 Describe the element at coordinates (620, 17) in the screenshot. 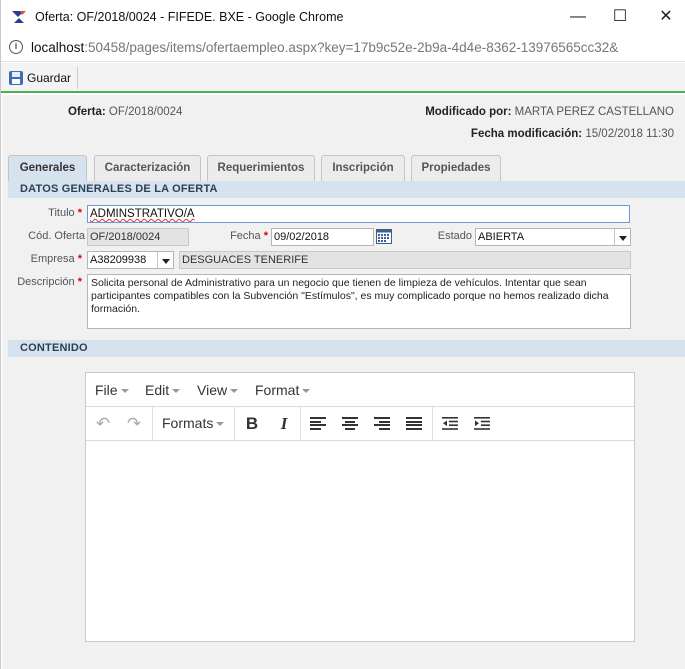

I see `maximize-button: ☐` at that location.